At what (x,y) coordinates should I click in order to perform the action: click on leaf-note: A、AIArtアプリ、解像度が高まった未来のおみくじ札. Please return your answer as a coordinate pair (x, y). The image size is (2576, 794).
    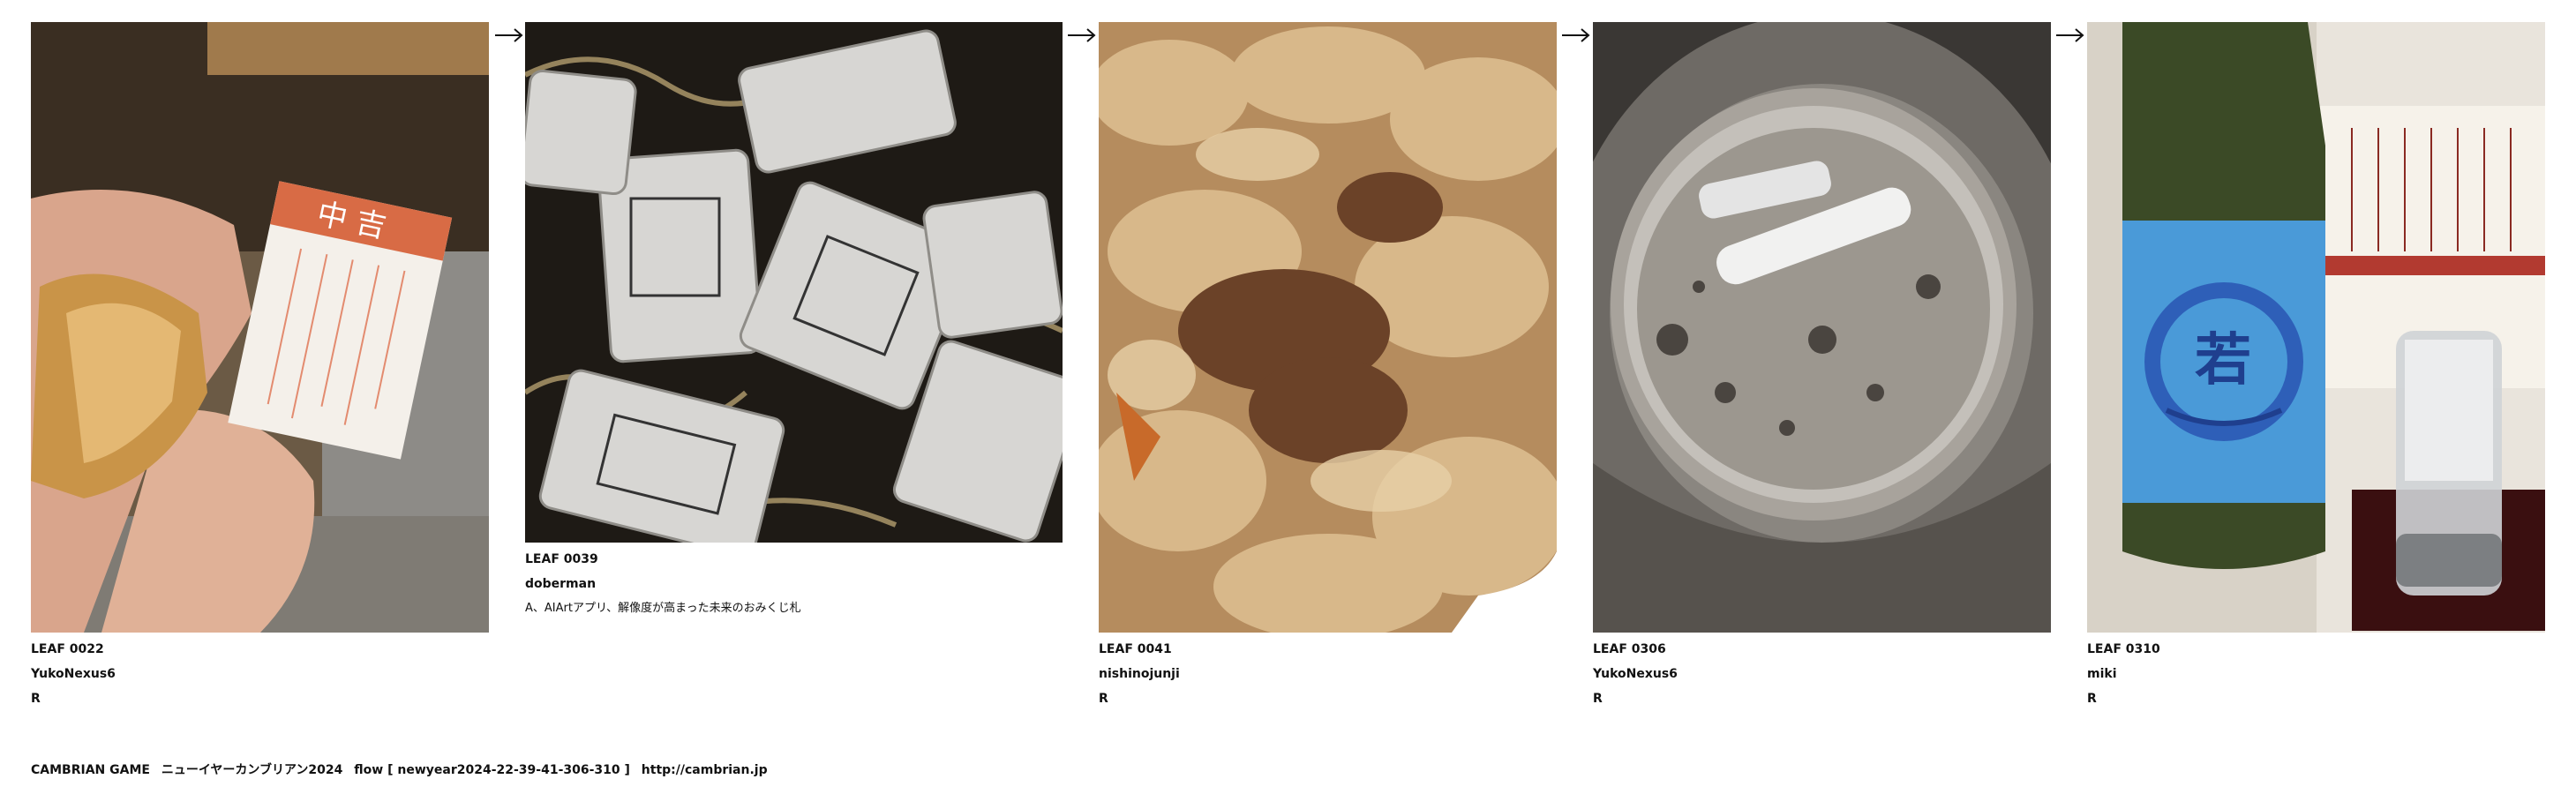
    Looking at the image, I should click on (663, 608).